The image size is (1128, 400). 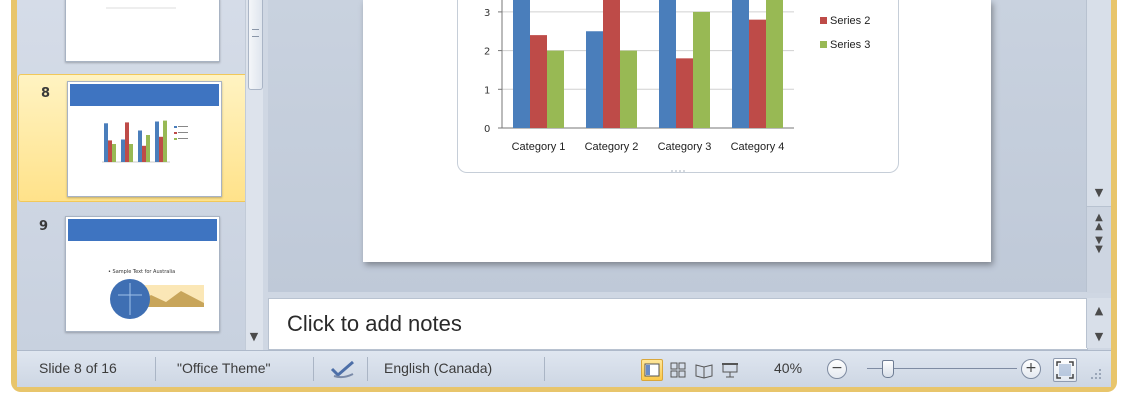 What do you see at coordinates (678, 171) in the screenshot?
I see `resize-handle` at bounding box center [678, 171].